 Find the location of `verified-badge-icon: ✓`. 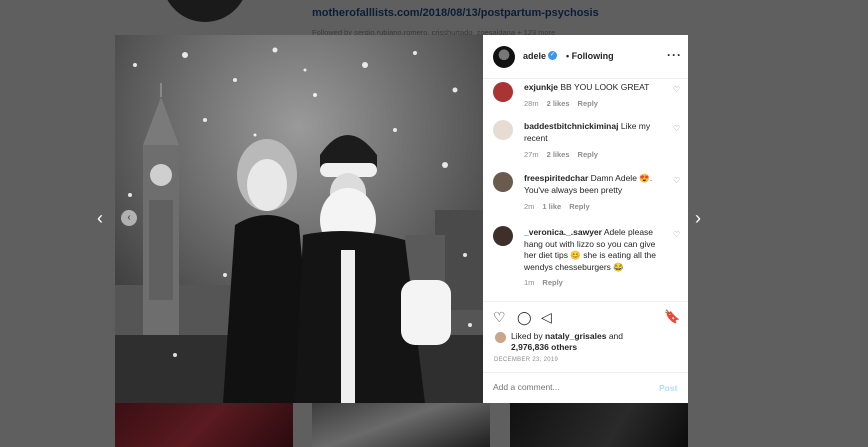

verified-badge-icon: ✓ is located at coordinates (552, 55).